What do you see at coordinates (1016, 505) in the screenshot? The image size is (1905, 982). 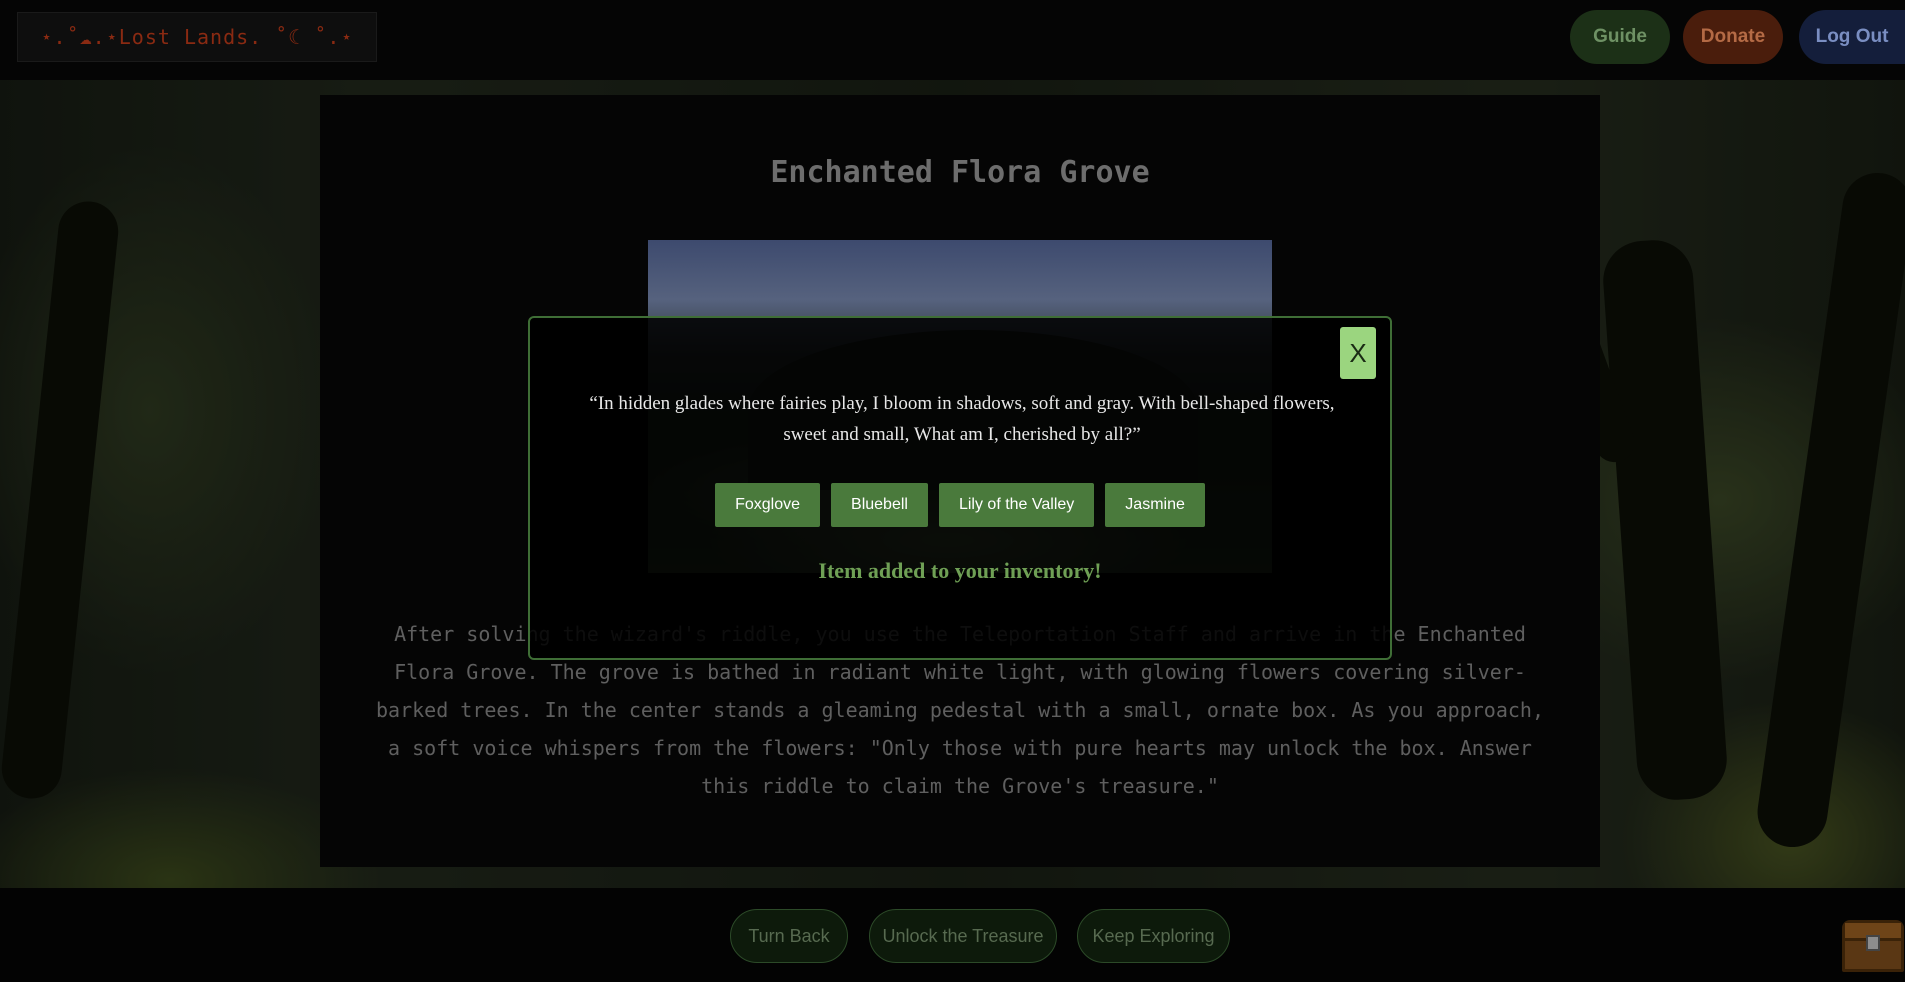 I see `answer-button: Lily of the Valley` at bounding box center [1016, 505].